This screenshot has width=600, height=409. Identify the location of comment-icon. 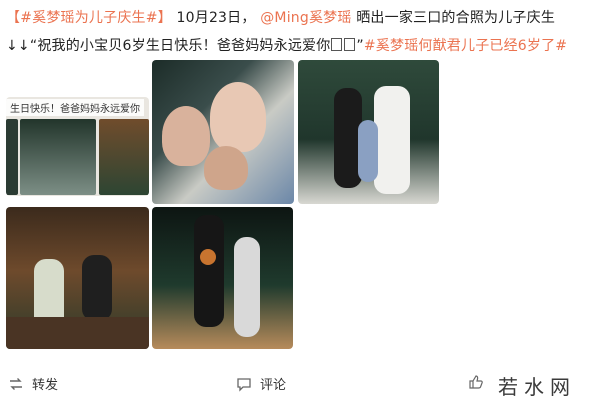
(244, 384).